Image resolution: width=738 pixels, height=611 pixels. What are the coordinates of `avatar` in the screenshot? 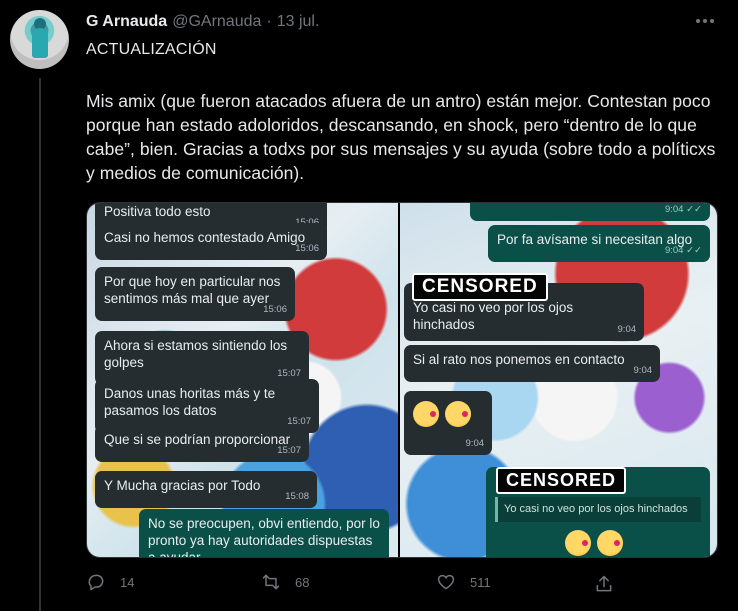 It's located at (39, 39).